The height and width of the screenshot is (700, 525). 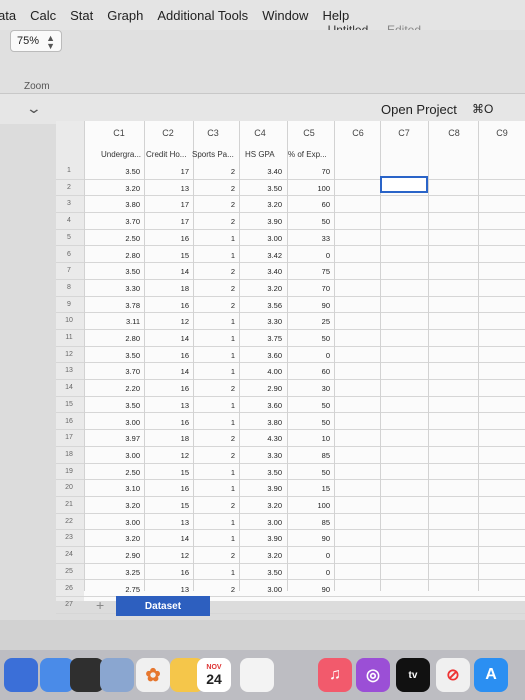 What do you see at coordinates (213, 133) in the screenshot?
I see `column-header-c3: C3` at bounding box center [213, 133].